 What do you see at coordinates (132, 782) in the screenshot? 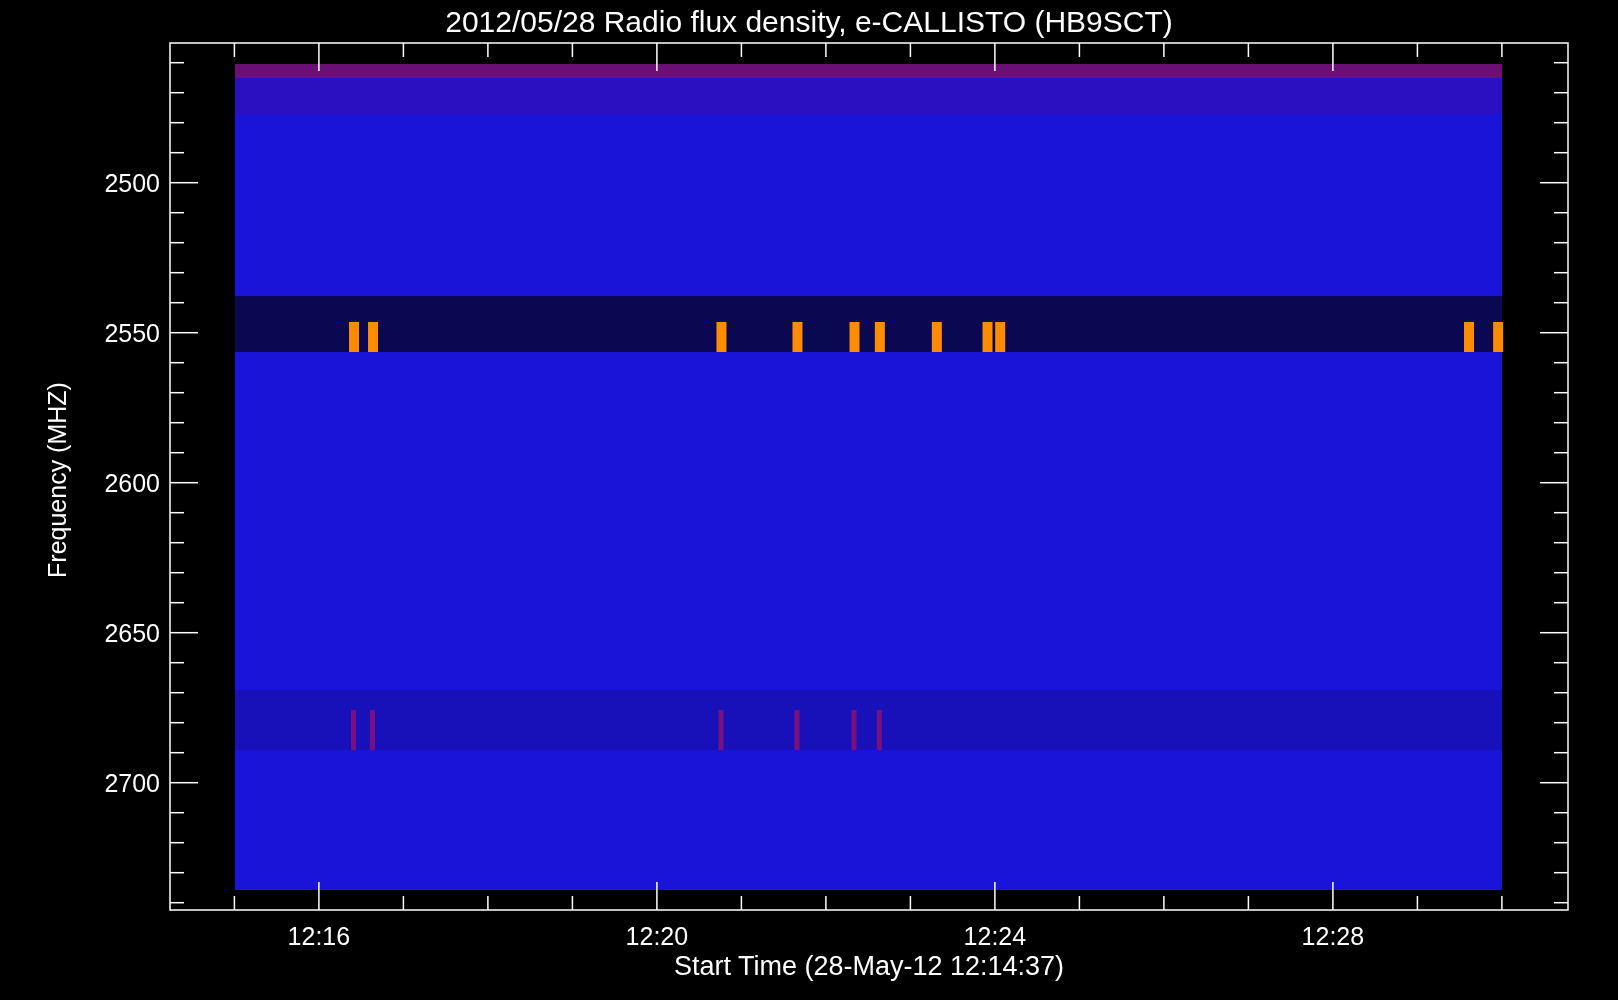
I see `y-tick-label: 2700` at bounding box center [132, 782].